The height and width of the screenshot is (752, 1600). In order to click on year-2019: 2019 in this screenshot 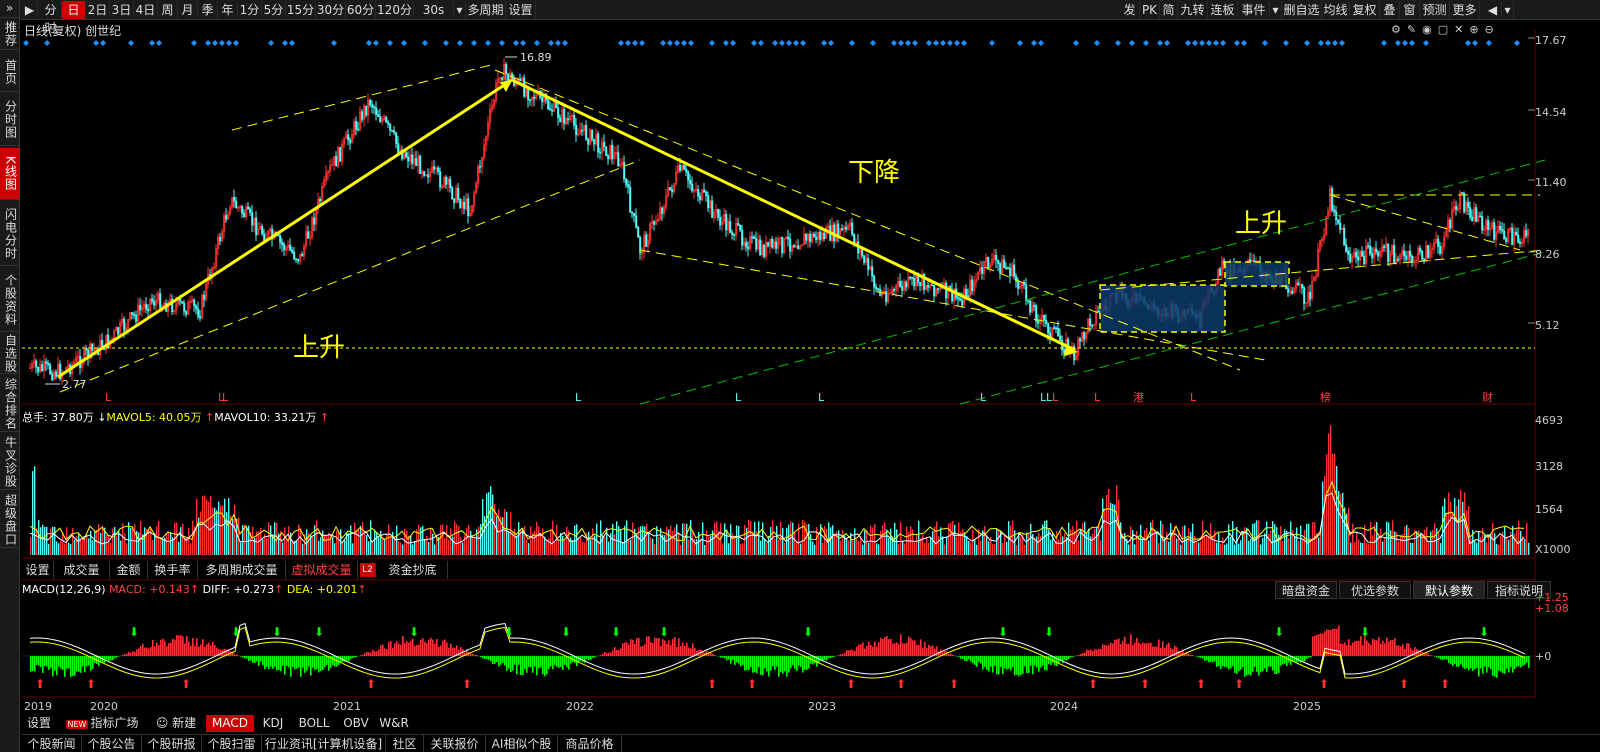, I will do `click(38, 706)`.